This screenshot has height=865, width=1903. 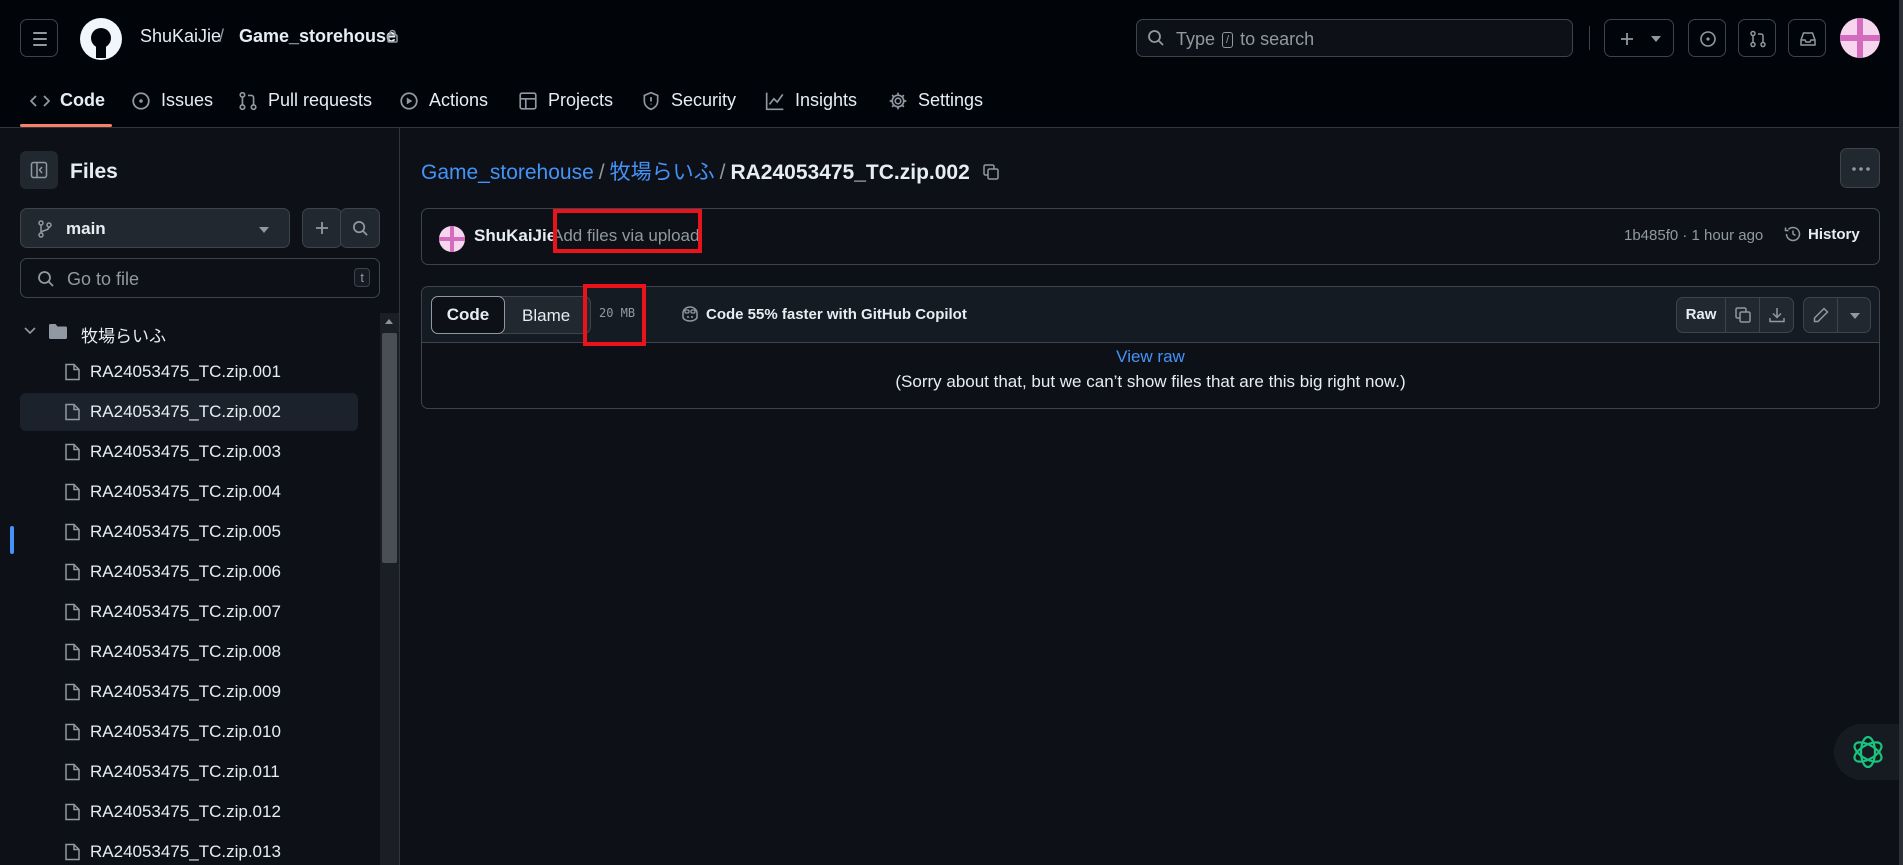 What do you see at coordinates (389, 321) in the screenshot?
I see `scroll-up-arrow-icon` at bounding box center [389, 321].